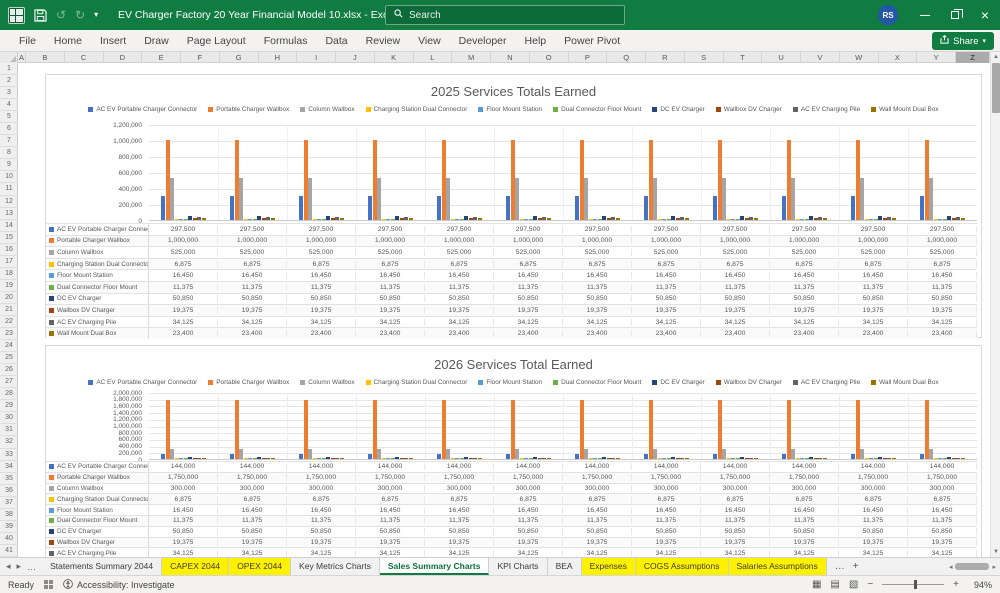  Describe the element at coordinates (8, 238) in the screenshot. I see `row-header-15: 15` at that location.